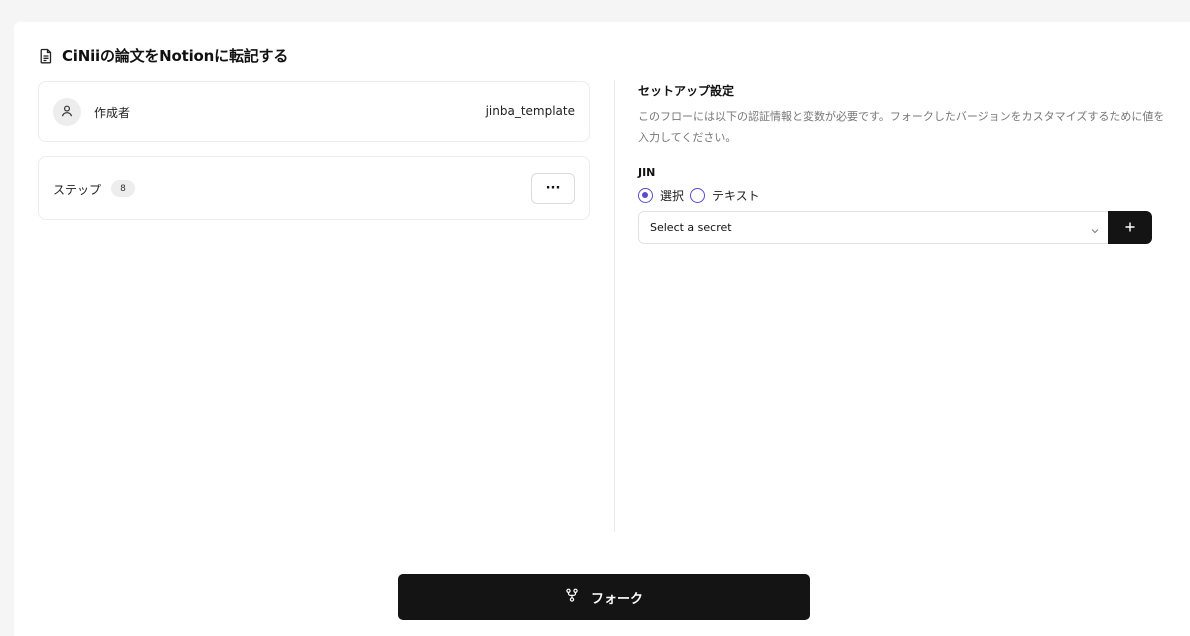  I want to click on plus-icon, so click(1130, 227).